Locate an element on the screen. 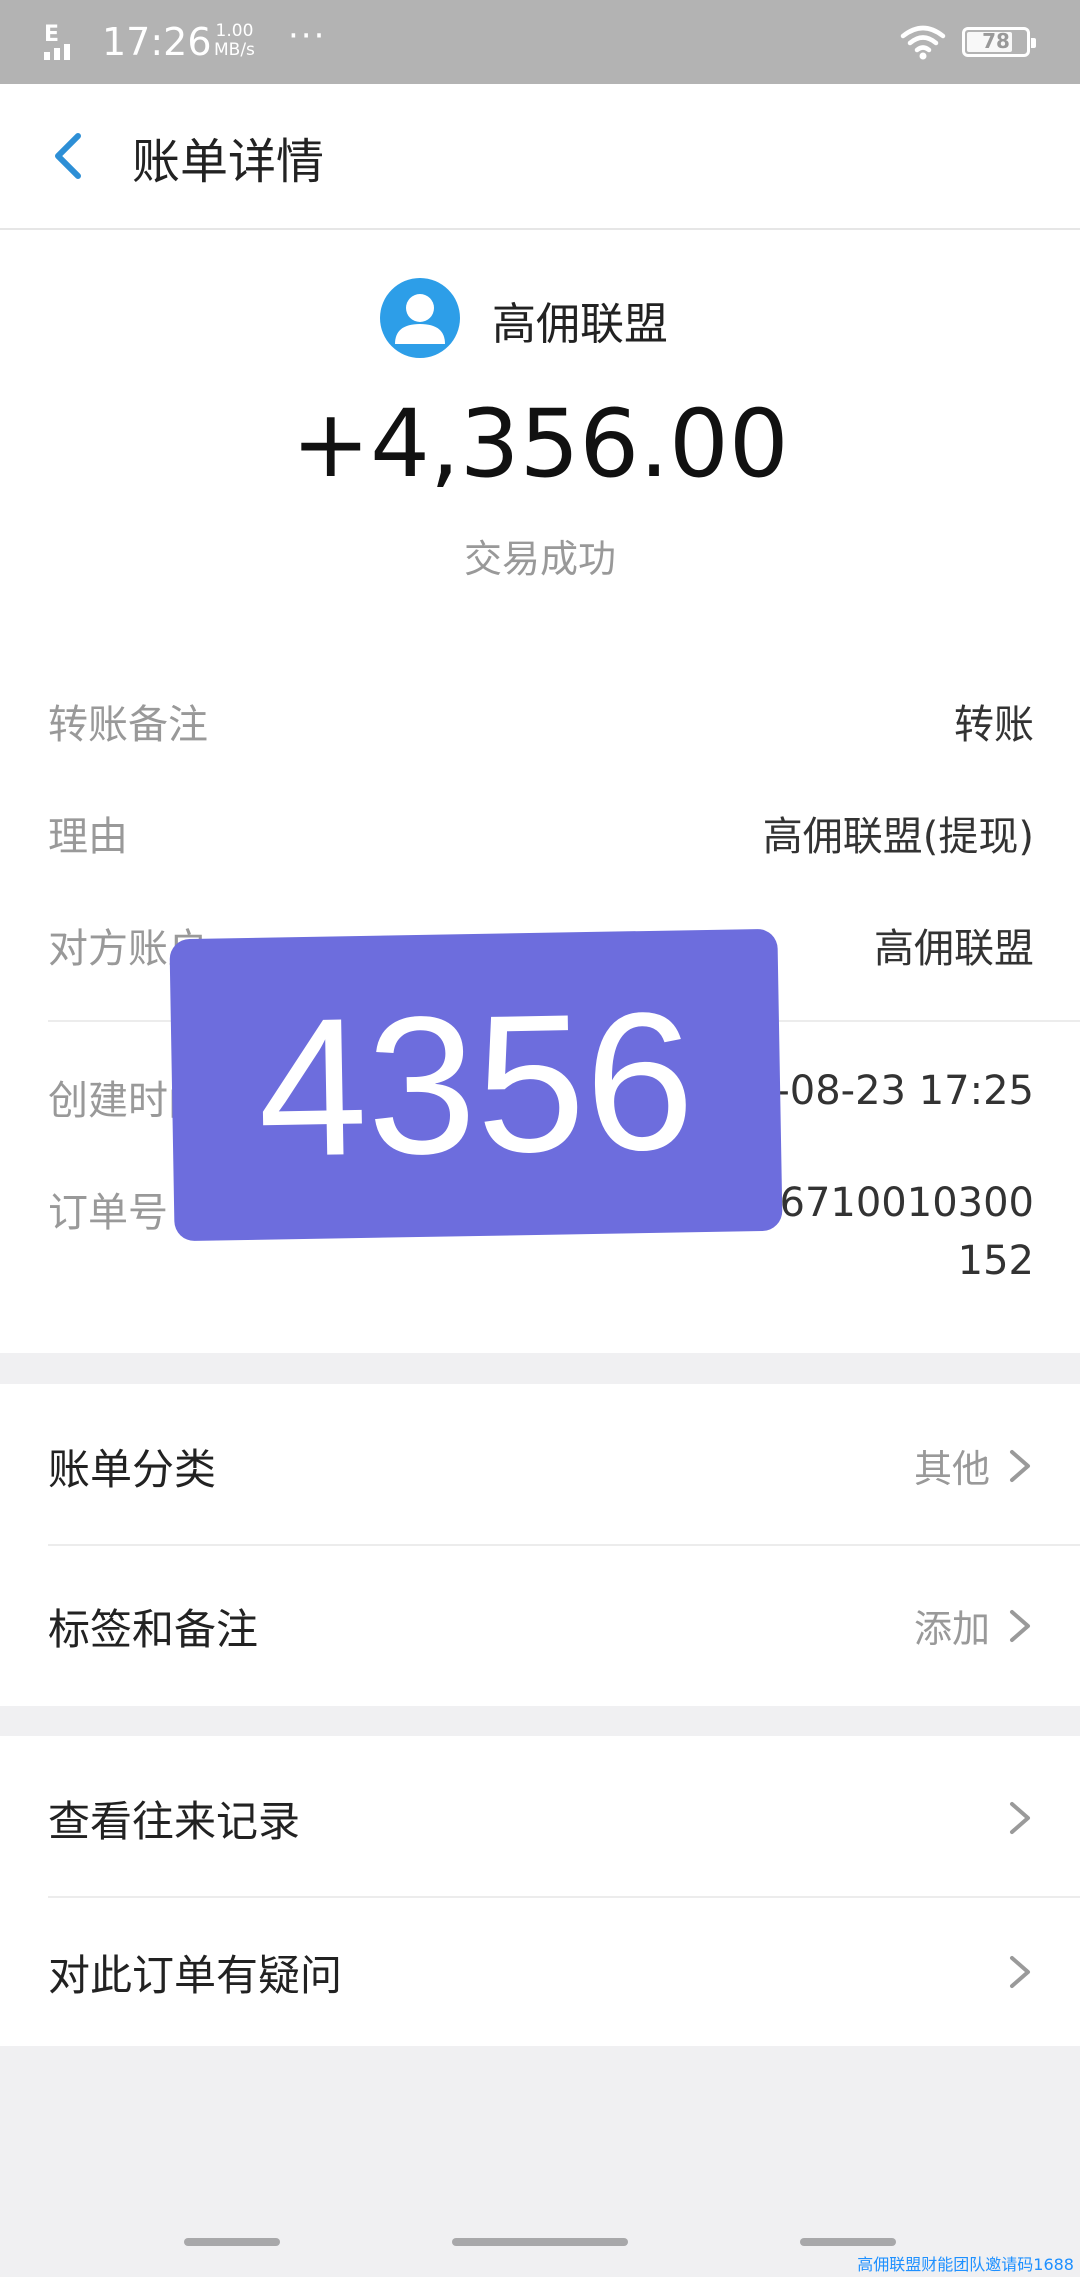  bill-category-value: 其他 is located at coordinates (951, 1469).